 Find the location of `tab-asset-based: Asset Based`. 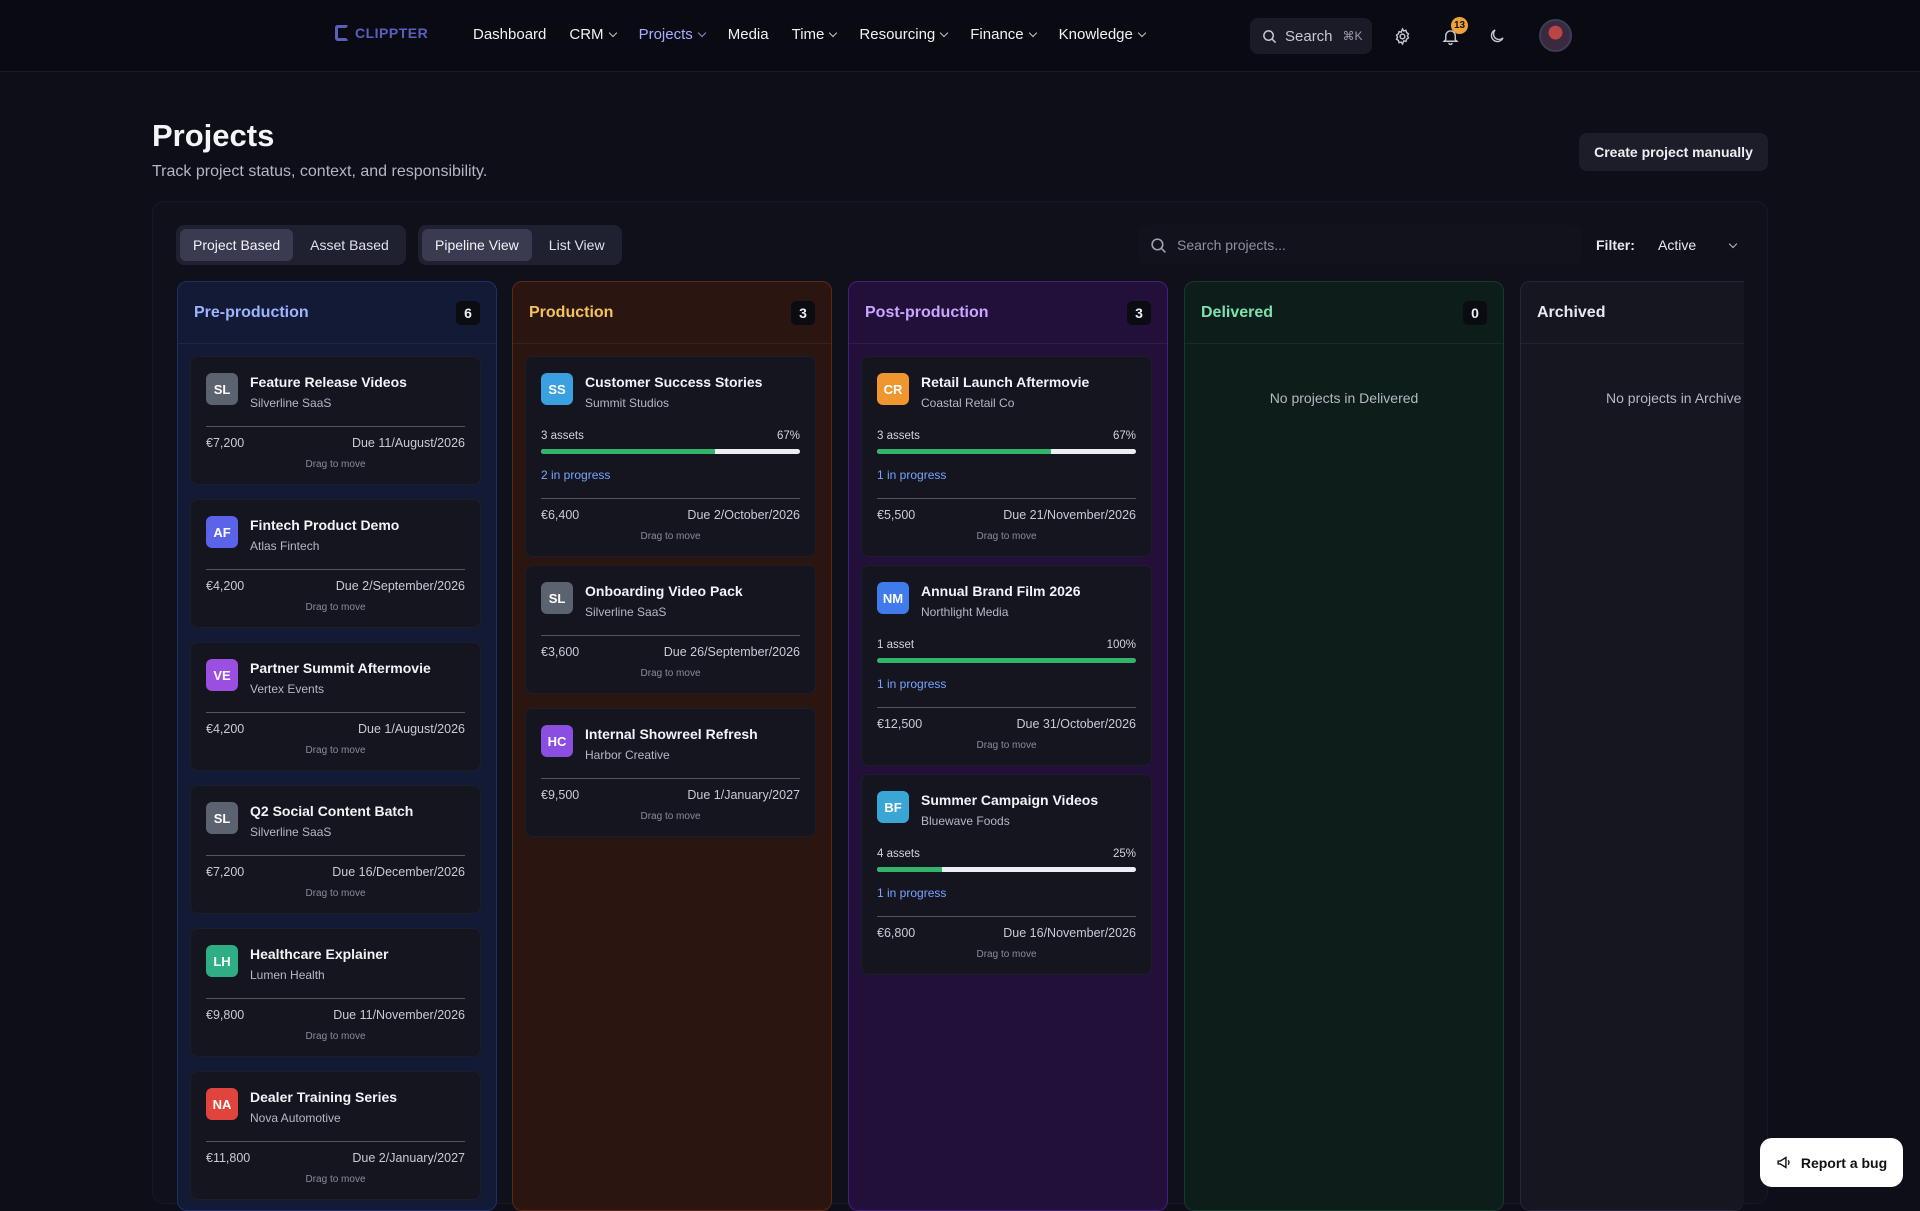

tab-asset-based: Asset Based is located at coordinates (349, 245).